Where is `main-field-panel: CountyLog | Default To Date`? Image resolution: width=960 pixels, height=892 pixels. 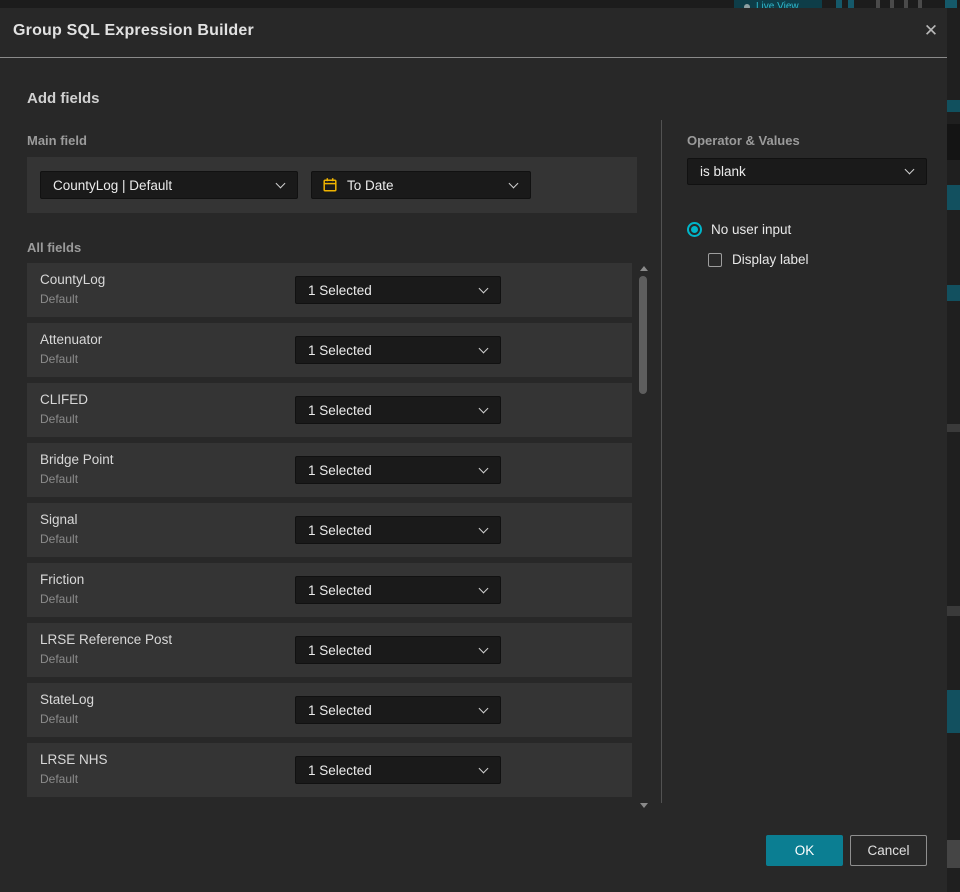 main-field-panel: CountyLog | Default To Date is located at coordinates (332, 185).